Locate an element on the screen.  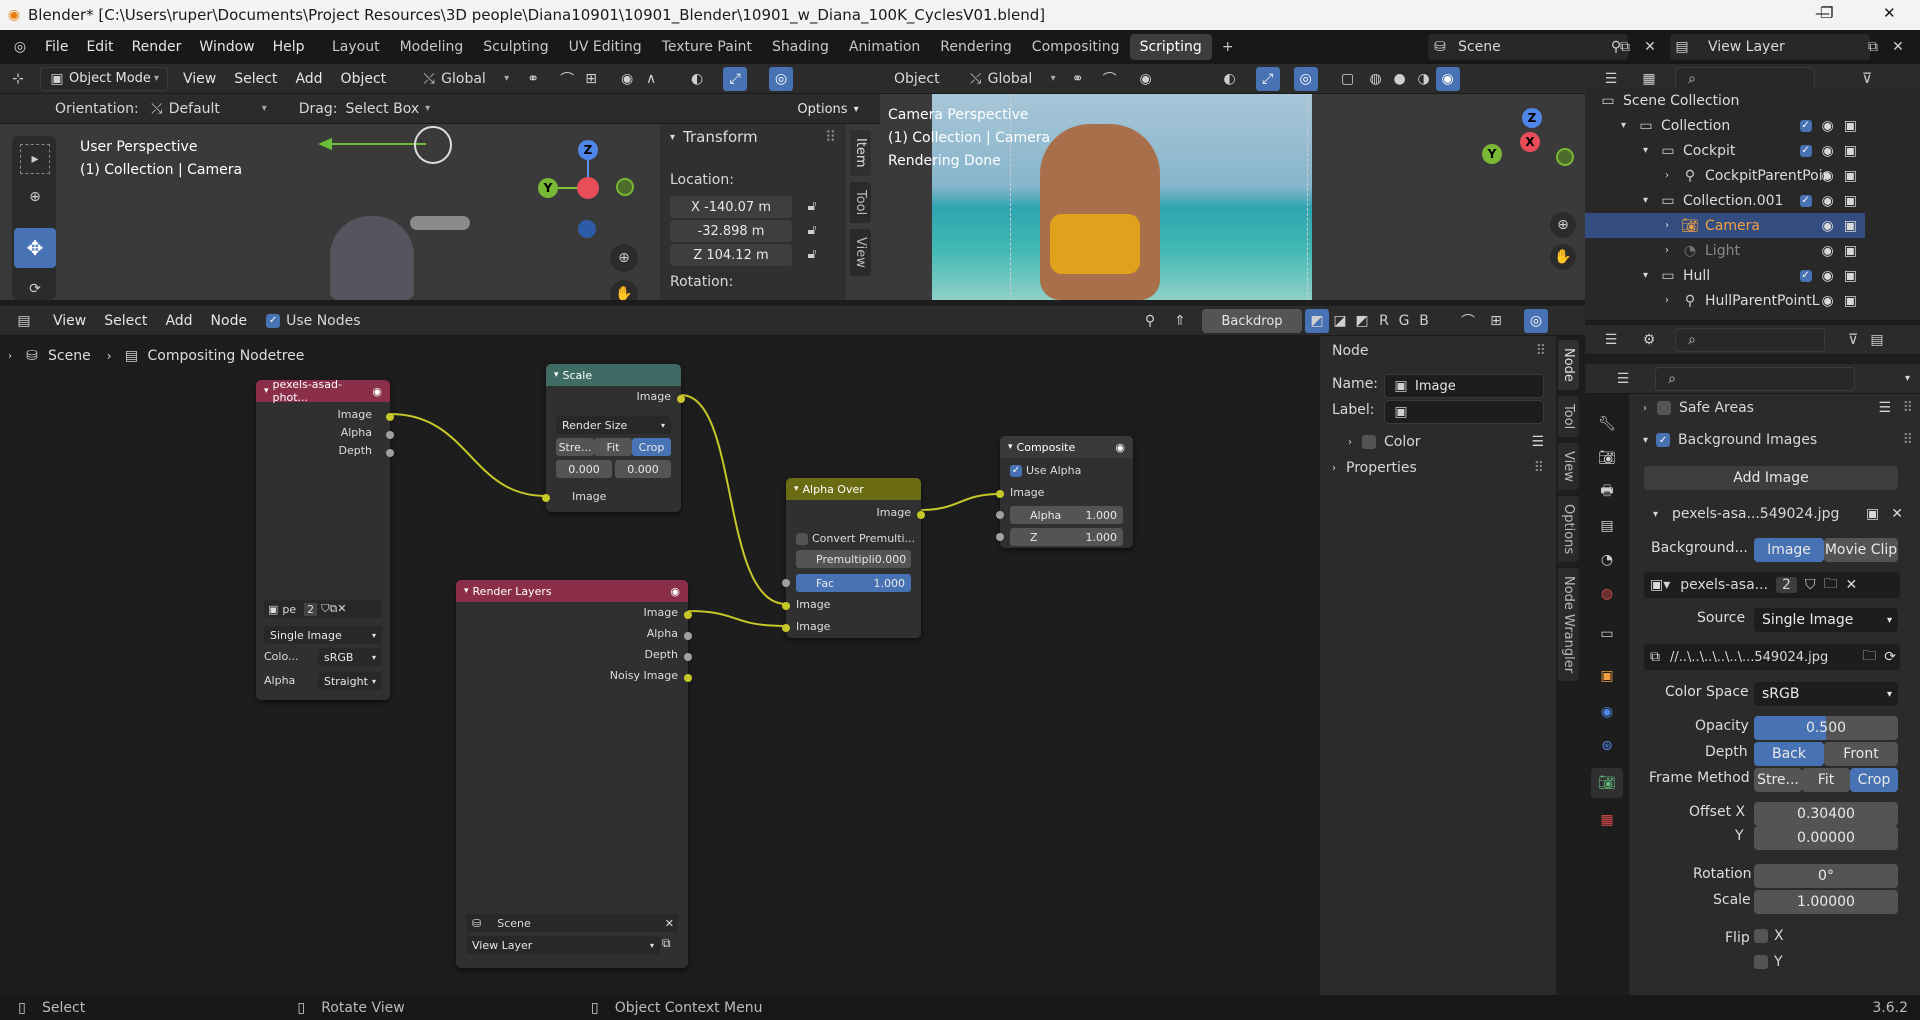
world-tab-icon: ◍ is located at coordinates (1607, 594).